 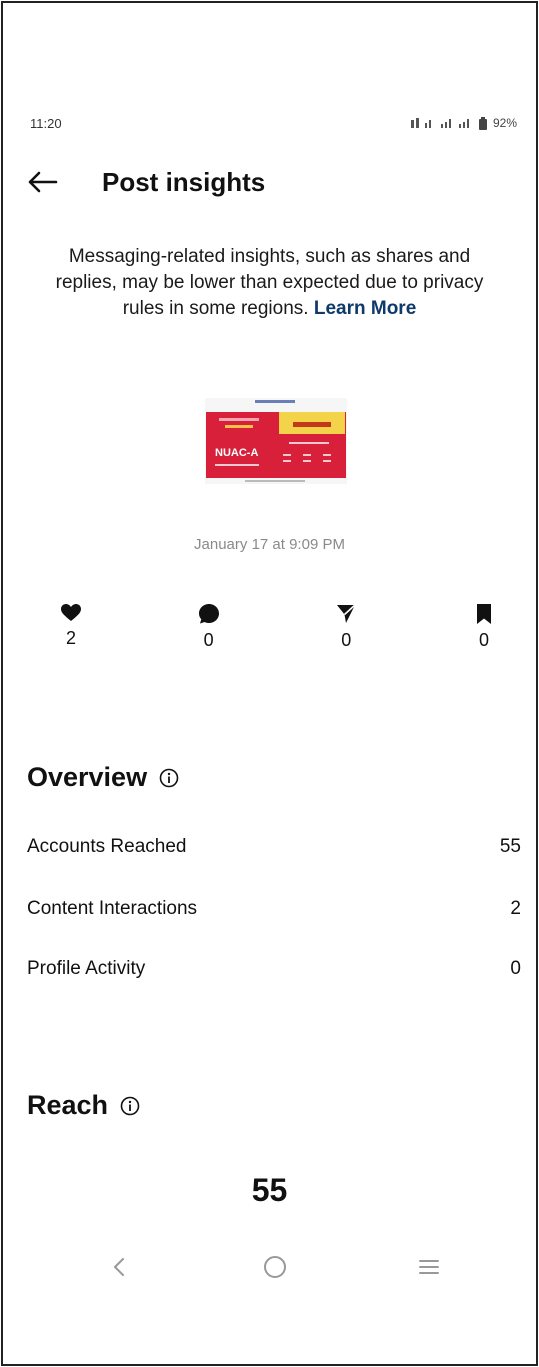 I want to click on battery-icon, so click(x=482, y=123).